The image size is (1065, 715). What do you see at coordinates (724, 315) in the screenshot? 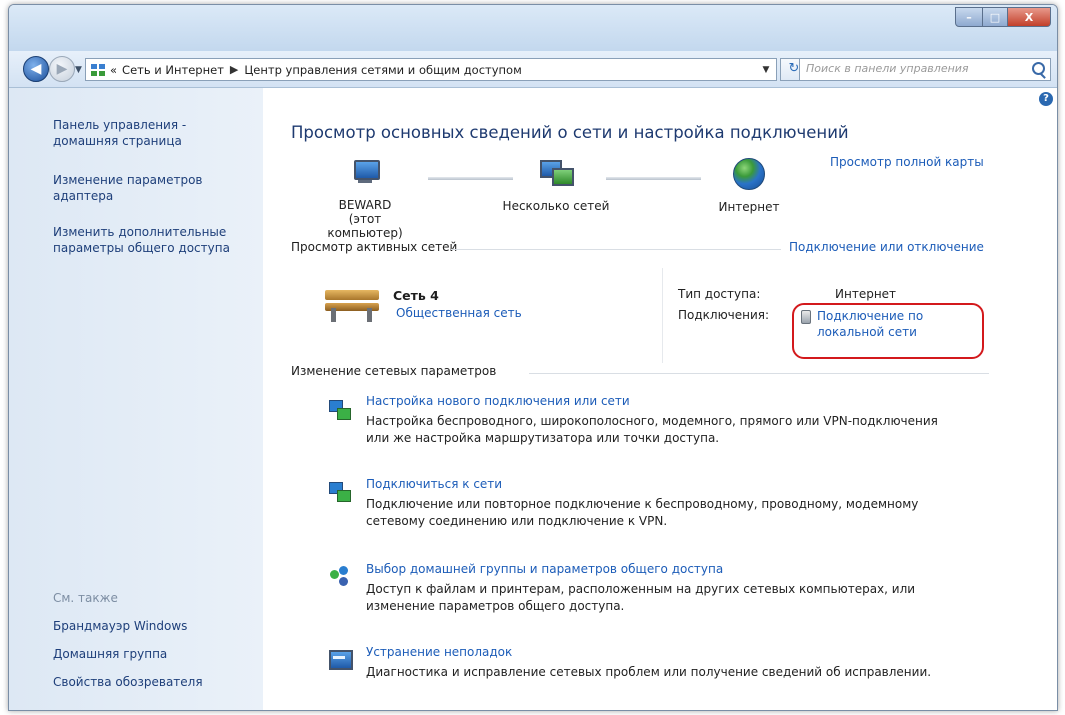
I see `connections-label: Подключения:` at bounding box center [724, 315].